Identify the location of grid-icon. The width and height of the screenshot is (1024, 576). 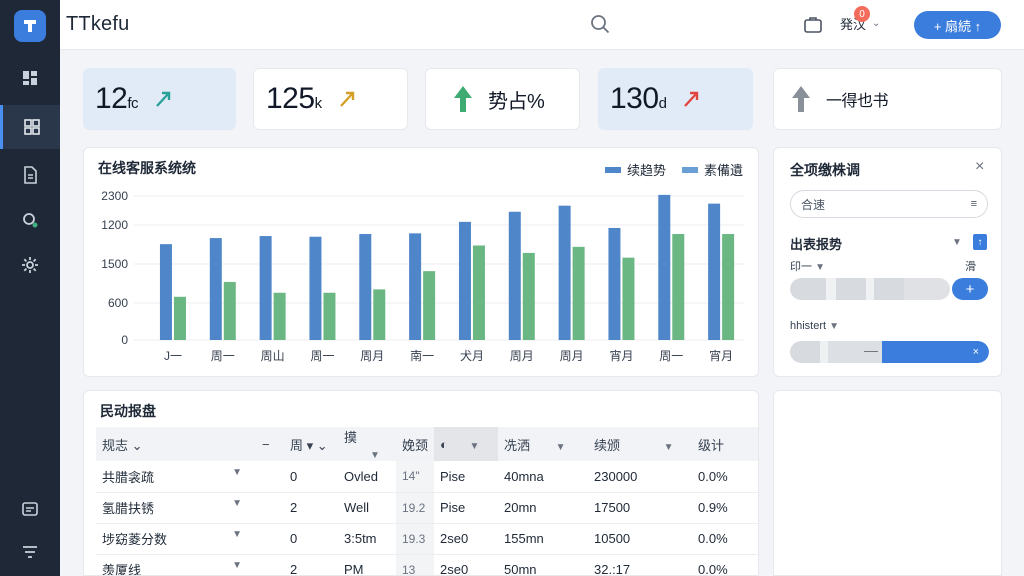
(30, 127).